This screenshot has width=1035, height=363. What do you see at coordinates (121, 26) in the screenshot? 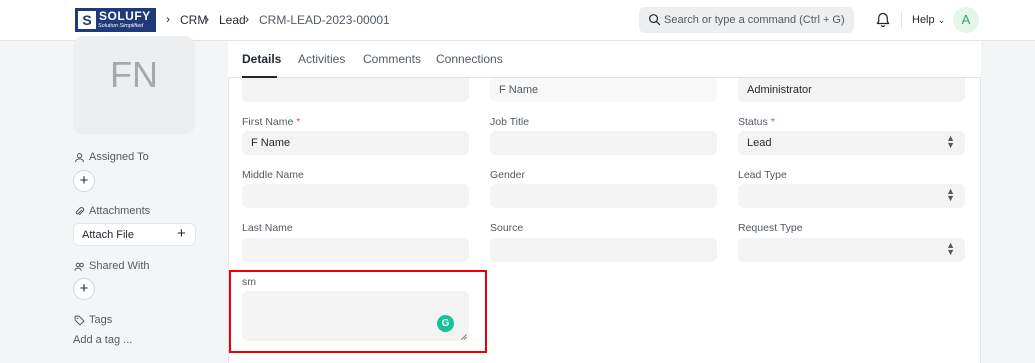
I see `logo-tagline: Solution Simplified` at bounding box center [121, 26].